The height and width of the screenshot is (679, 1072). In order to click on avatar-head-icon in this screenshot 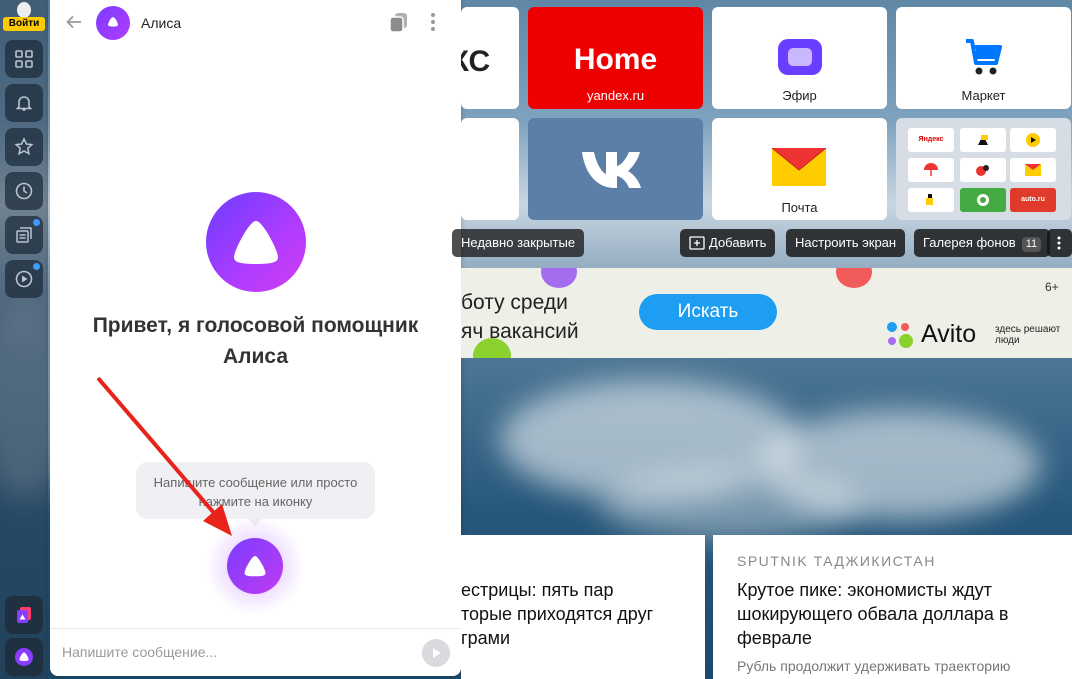, I will do `click(24, 10)`.